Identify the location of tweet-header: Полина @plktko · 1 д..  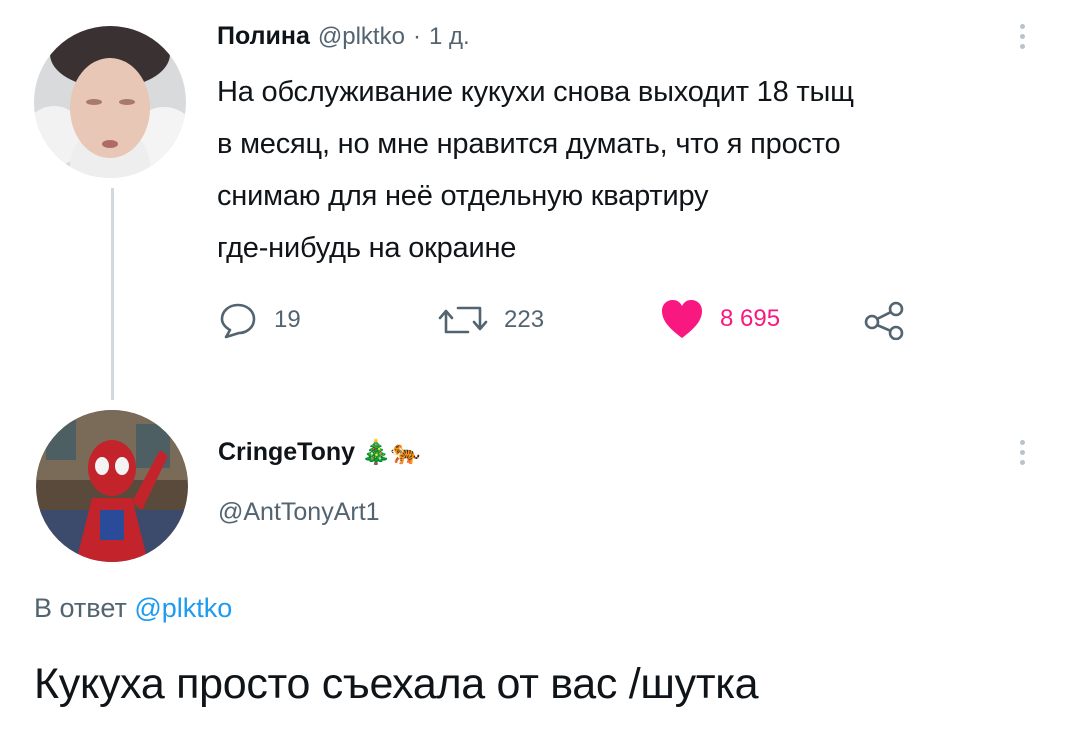
(343, 36).